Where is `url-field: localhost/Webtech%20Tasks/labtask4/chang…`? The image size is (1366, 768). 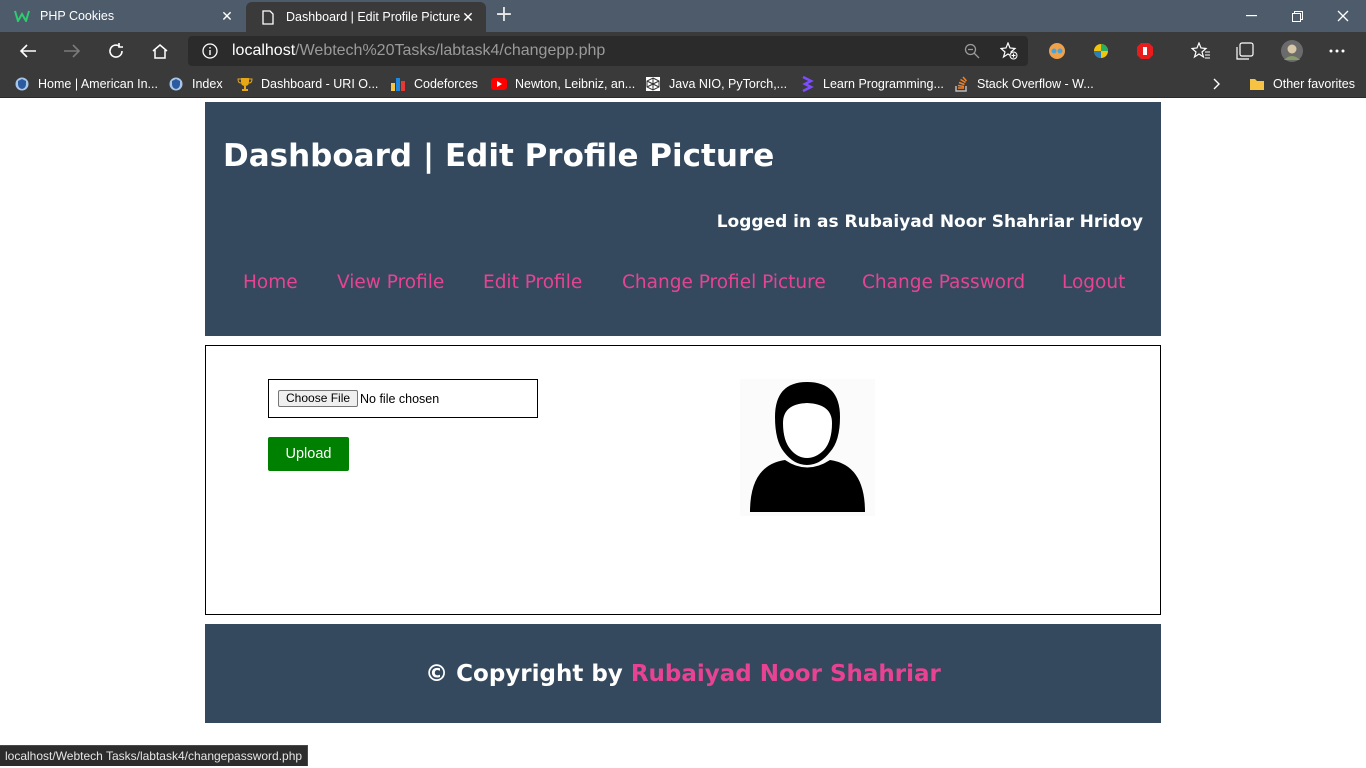 url-field: localhost/Webtech%20Tasks/labtask4/chang… is located at coordinates (608, 51).